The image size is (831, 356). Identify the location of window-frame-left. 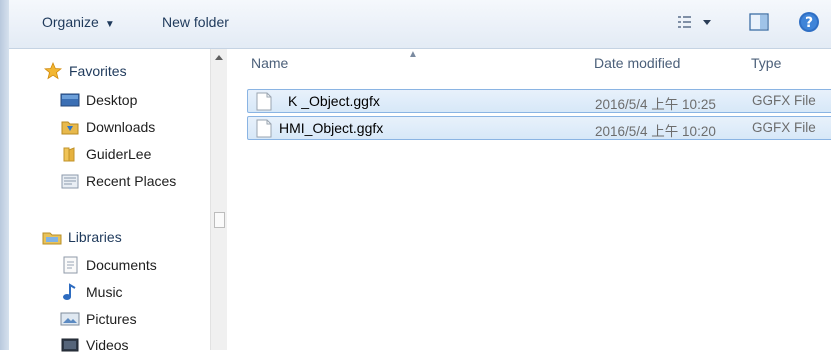
(4, 175).